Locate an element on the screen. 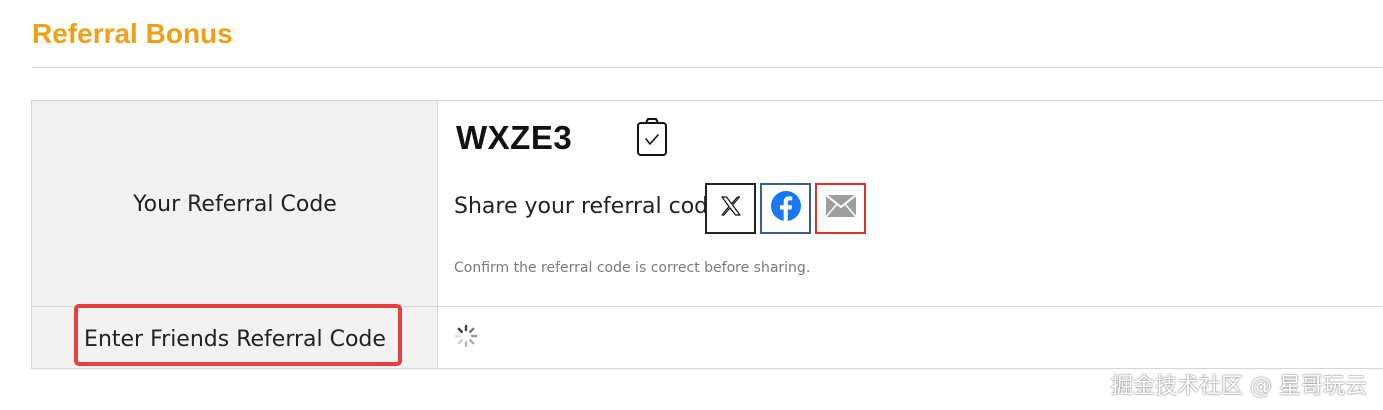 The image size is (1383, 410). referral-code-value: WXZE3 is located at coordinates (514, 138).